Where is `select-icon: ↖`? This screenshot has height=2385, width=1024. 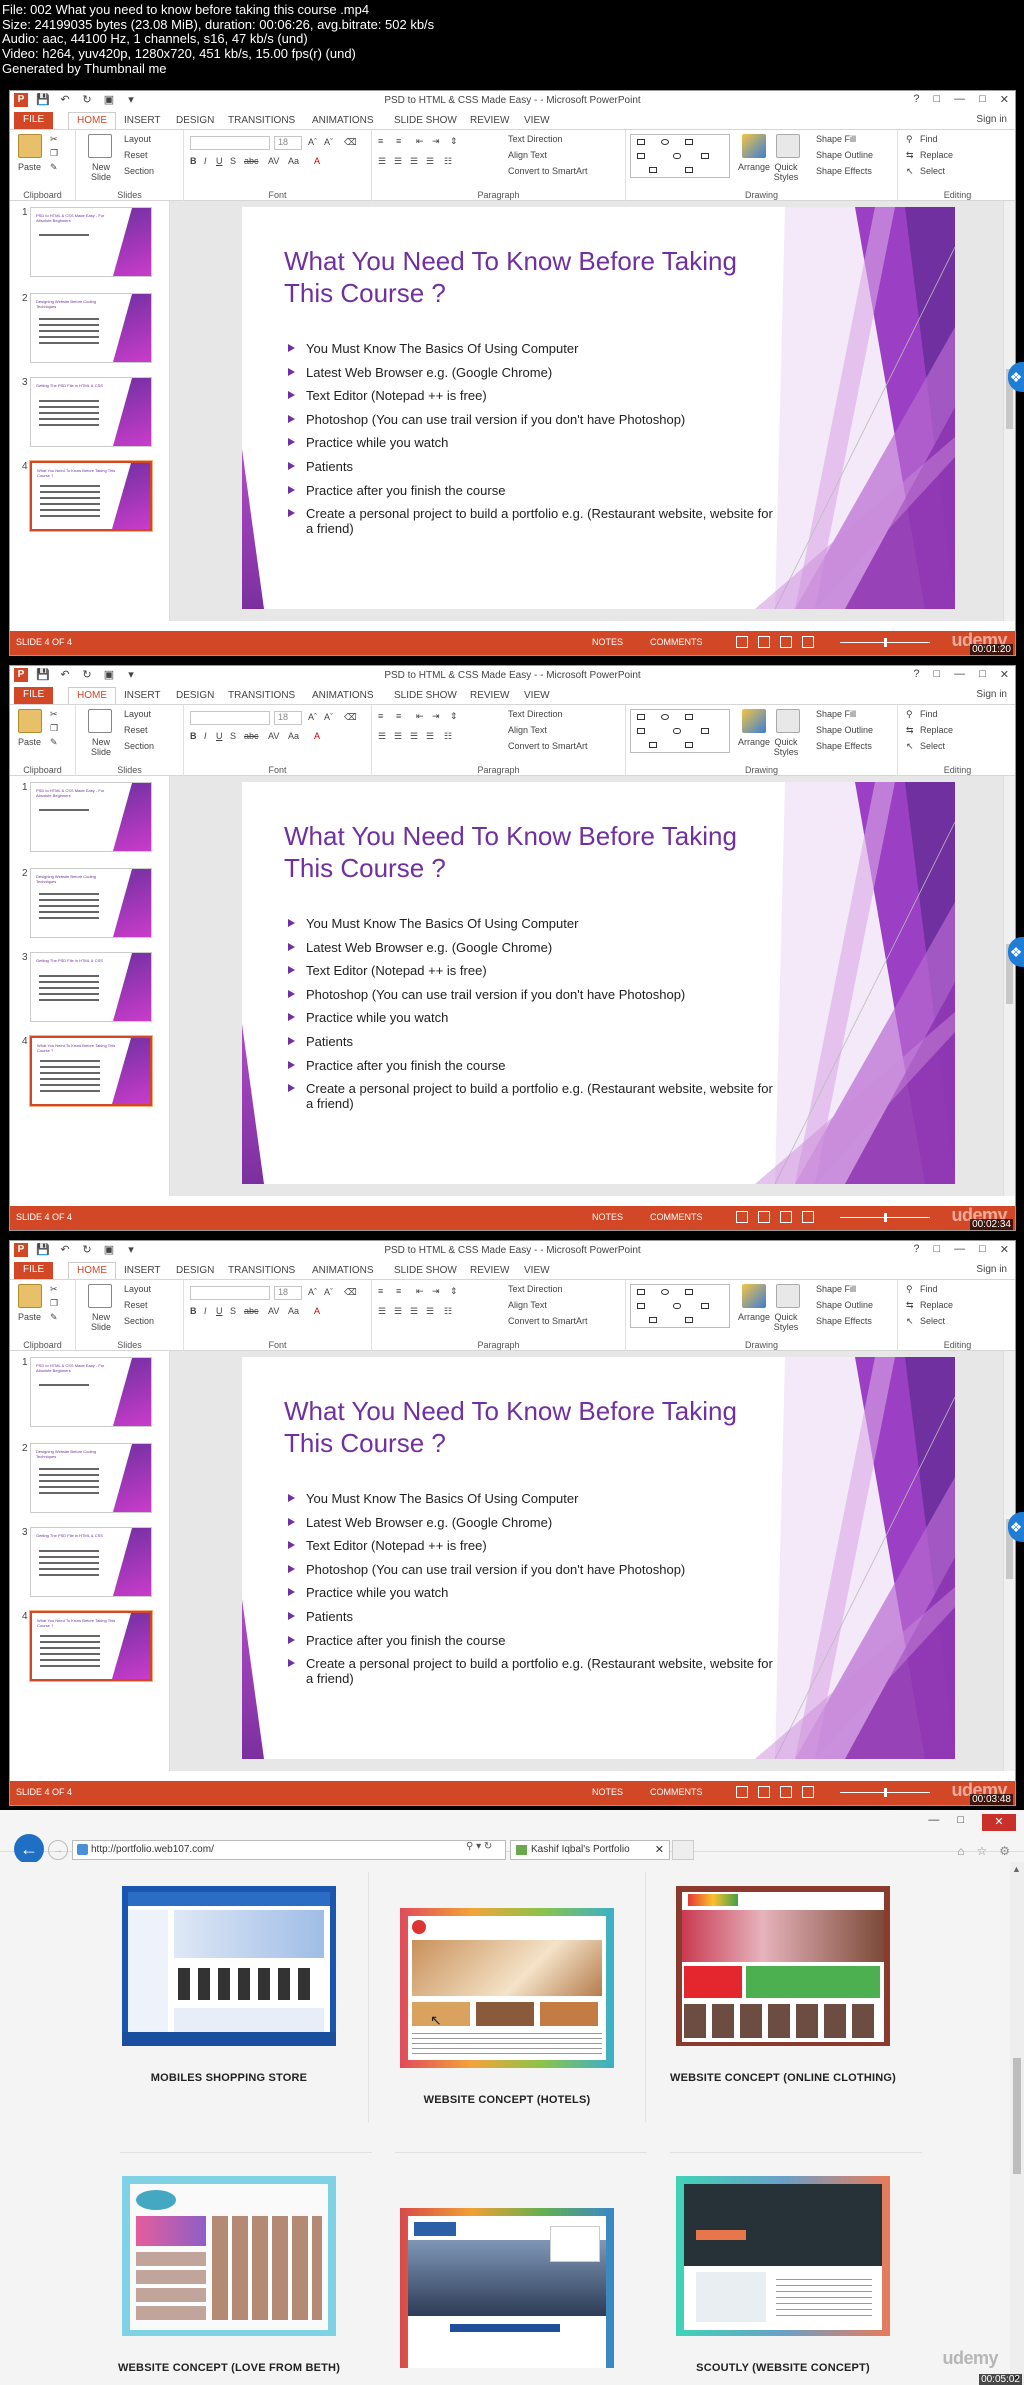
select-icon: ↖ is located at coordinates (910, 1321).